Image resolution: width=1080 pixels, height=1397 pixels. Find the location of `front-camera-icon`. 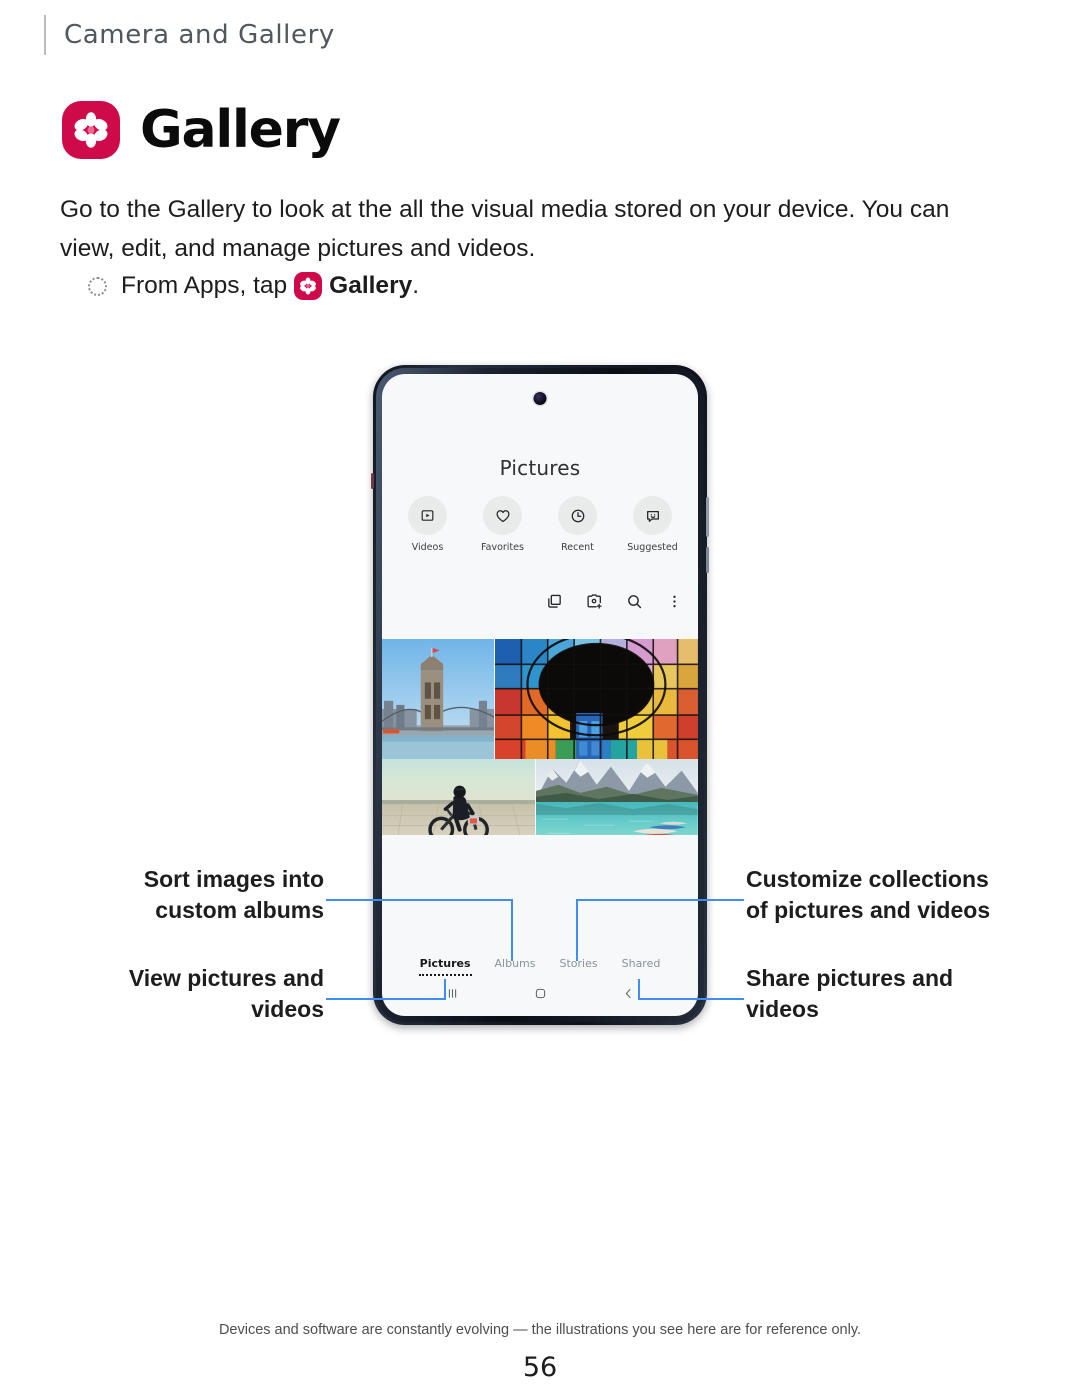

front-camera-icon is located at coordinates (540, 398).